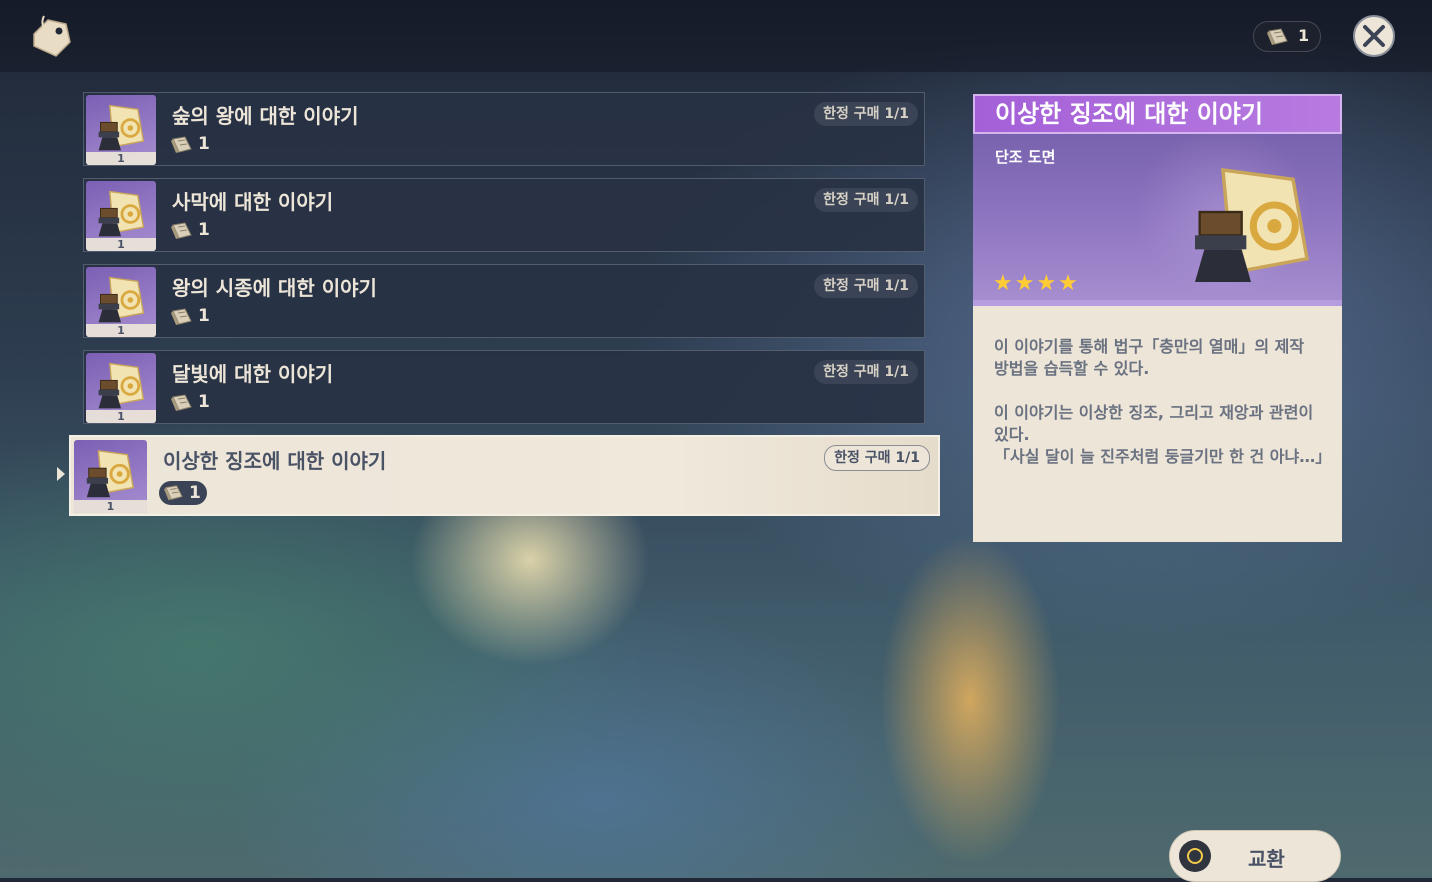  What do you see at coordinates (1163, 456) in the screenshot?
I see `description-quote: 「사실 달이 늘 진주처럼 둥글기만 한 건 아냐…」` at bounding box center [1163, 456].